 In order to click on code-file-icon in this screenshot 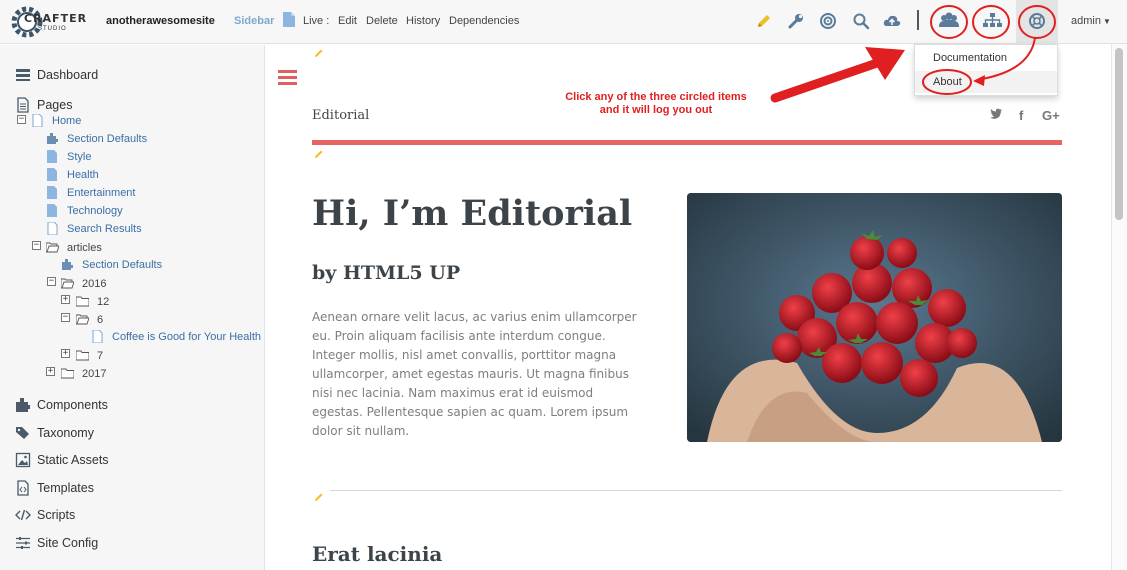, I will do `click(23, 488)`.